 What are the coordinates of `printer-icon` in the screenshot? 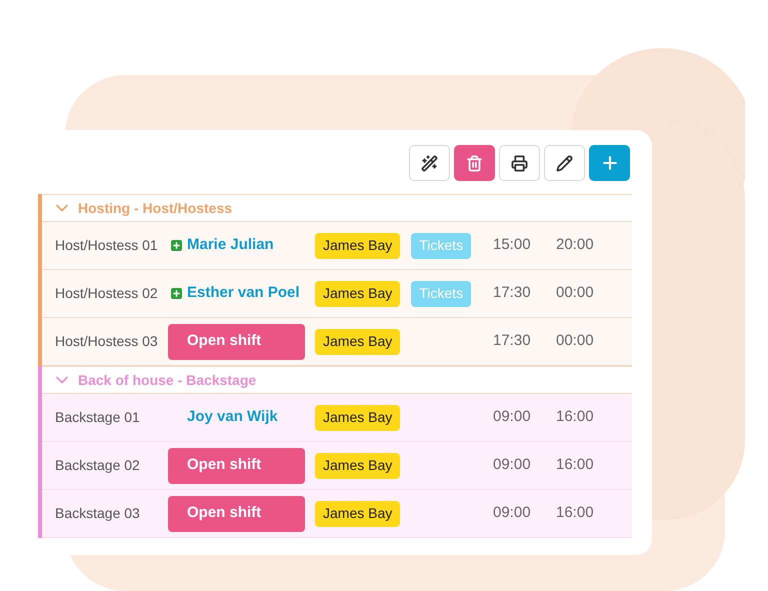 It's located at (519, 163).